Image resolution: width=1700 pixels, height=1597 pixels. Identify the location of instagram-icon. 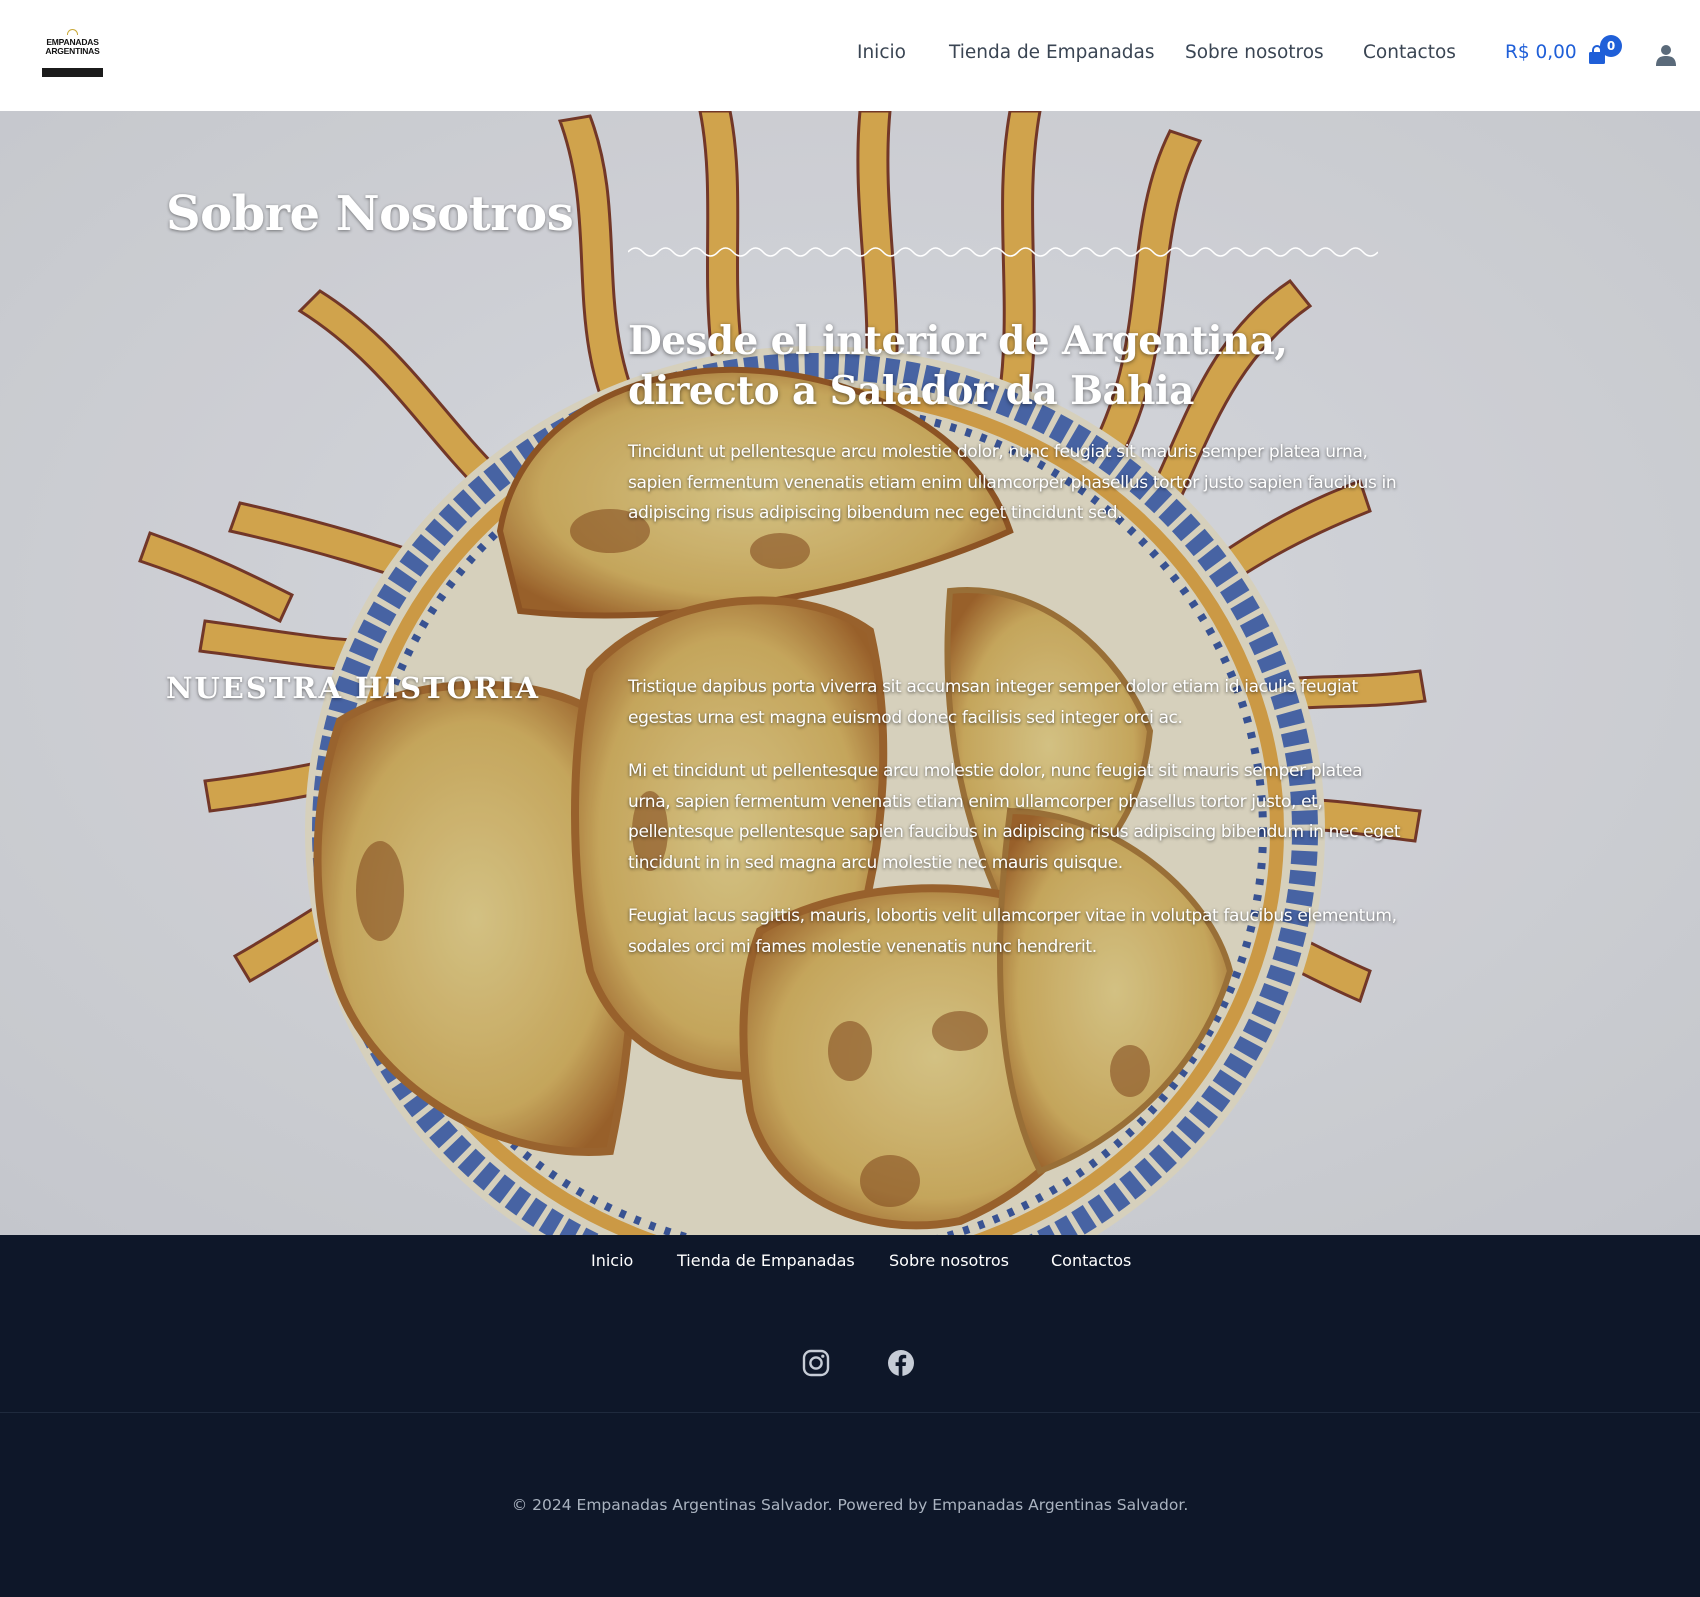
(816, 1363).